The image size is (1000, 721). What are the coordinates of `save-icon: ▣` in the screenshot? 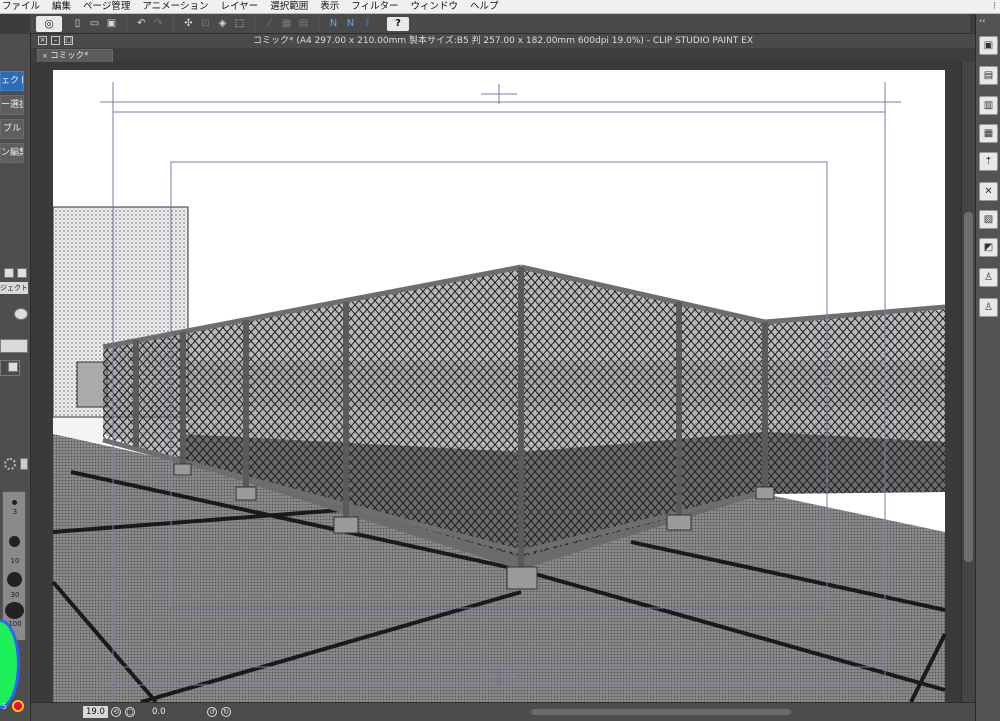 It's located at (111, 24).